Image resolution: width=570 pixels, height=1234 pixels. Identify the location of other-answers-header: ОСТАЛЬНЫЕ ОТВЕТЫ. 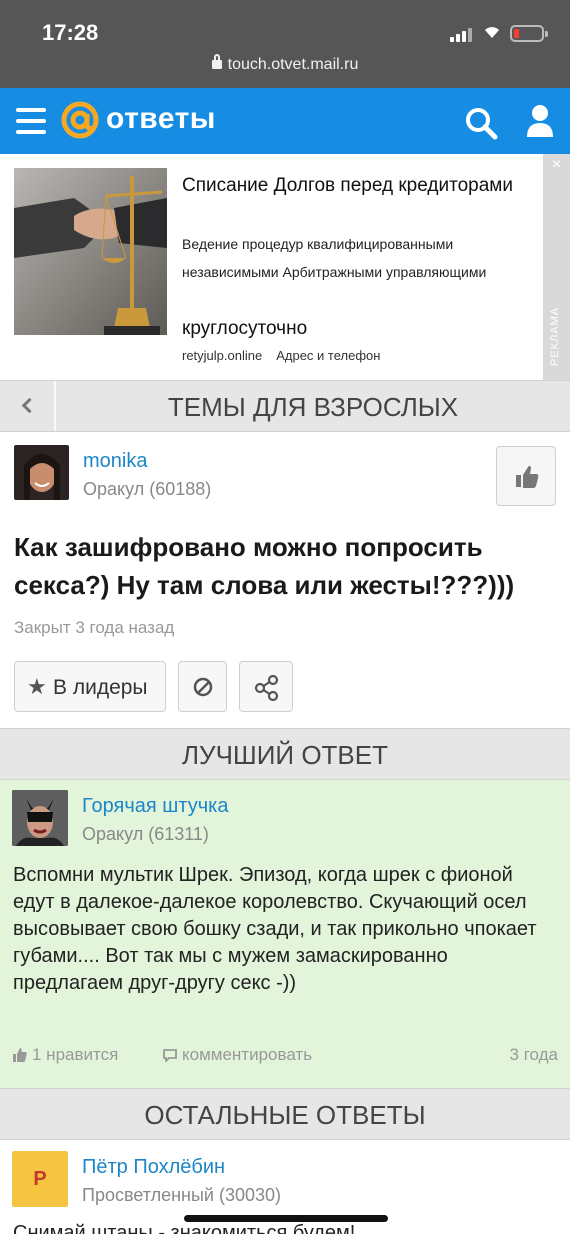
(285, 1114).